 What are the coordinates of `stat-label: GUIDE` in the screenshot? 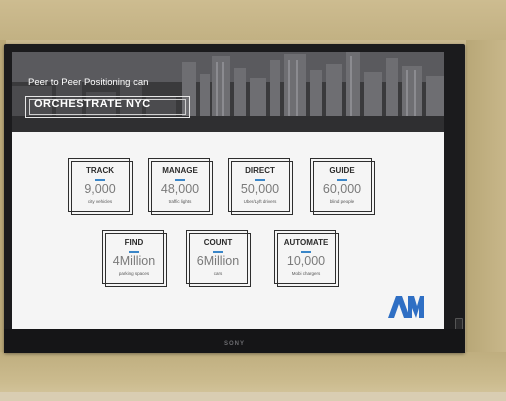 It's located at (342, 170).